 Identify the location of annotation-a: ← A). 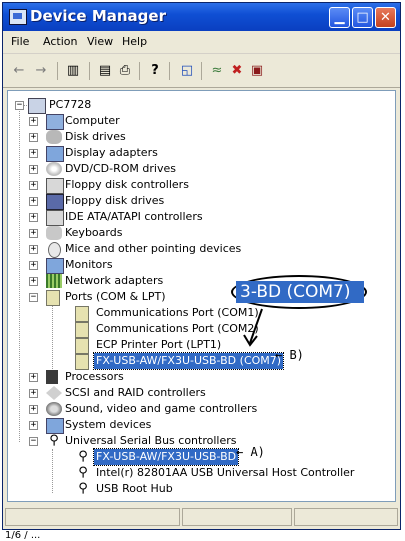
(250, 452).